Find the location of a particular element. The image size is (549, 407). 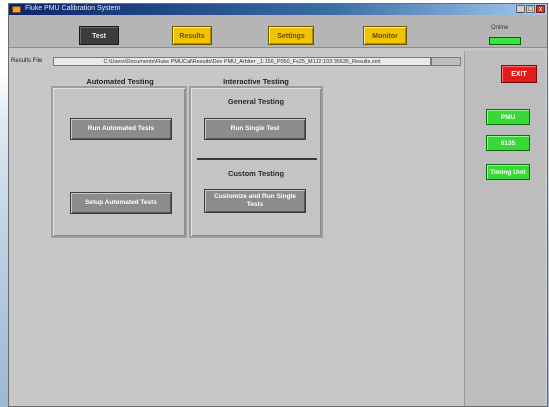

run-automated-tests-button: Run Automated Tests is located at coordinates (121, 129).